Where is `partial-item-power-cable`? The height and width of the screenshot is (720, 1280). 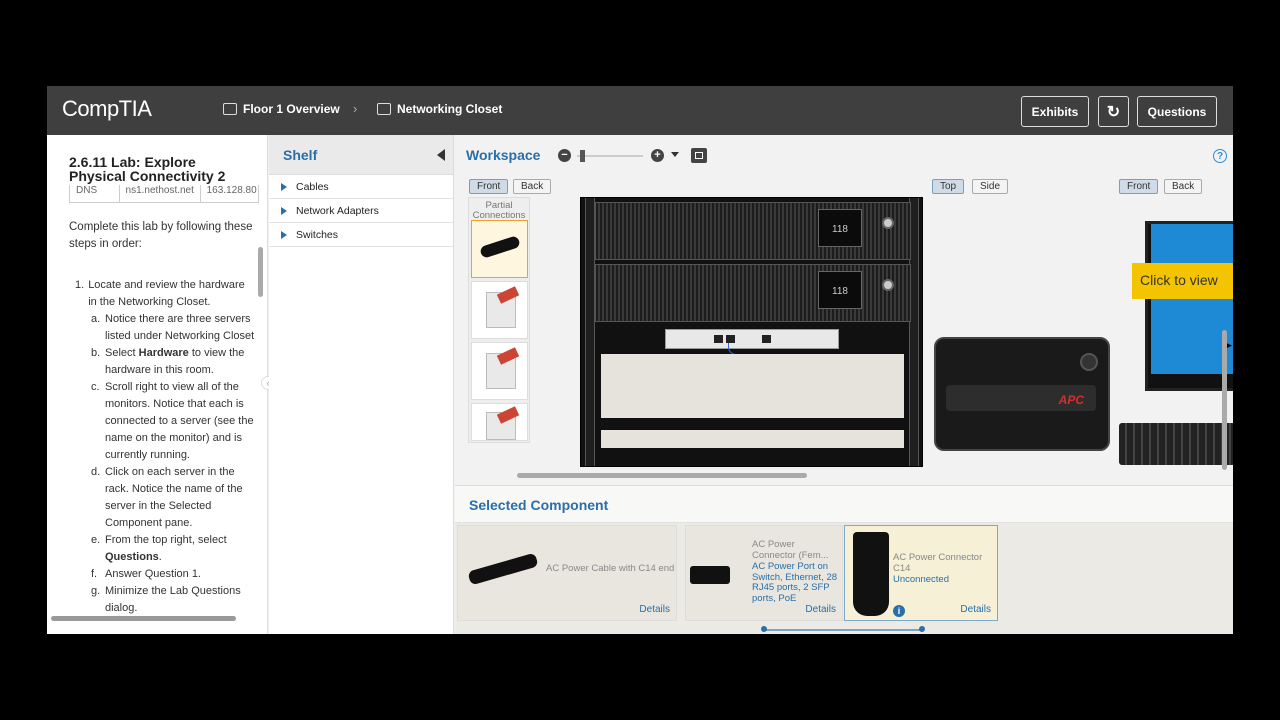
partial-item-power-cable is located at coordinates (499, 249).